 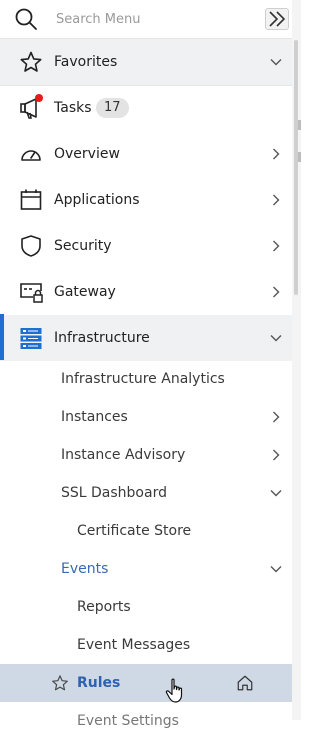 What do you see at coordinates (102, 338) in the screenshot?
I see `menu-item-label: Infrastructure` at bounding box center [102, 338].